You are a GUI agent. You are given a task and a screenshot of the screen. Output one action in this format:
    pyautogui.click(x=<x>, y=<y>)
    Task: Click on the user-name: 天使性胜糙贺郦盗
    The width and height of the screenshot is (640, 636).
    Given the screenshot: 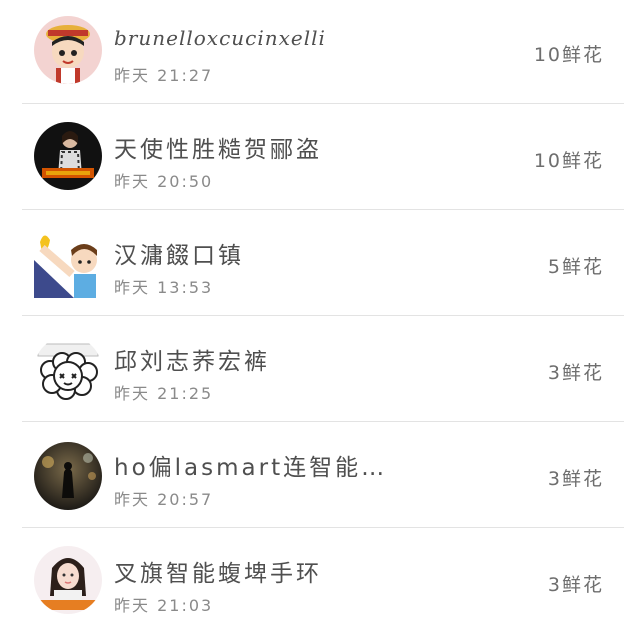 What is the action you would take?
    pyautogui.click(x=218, y=150)
    